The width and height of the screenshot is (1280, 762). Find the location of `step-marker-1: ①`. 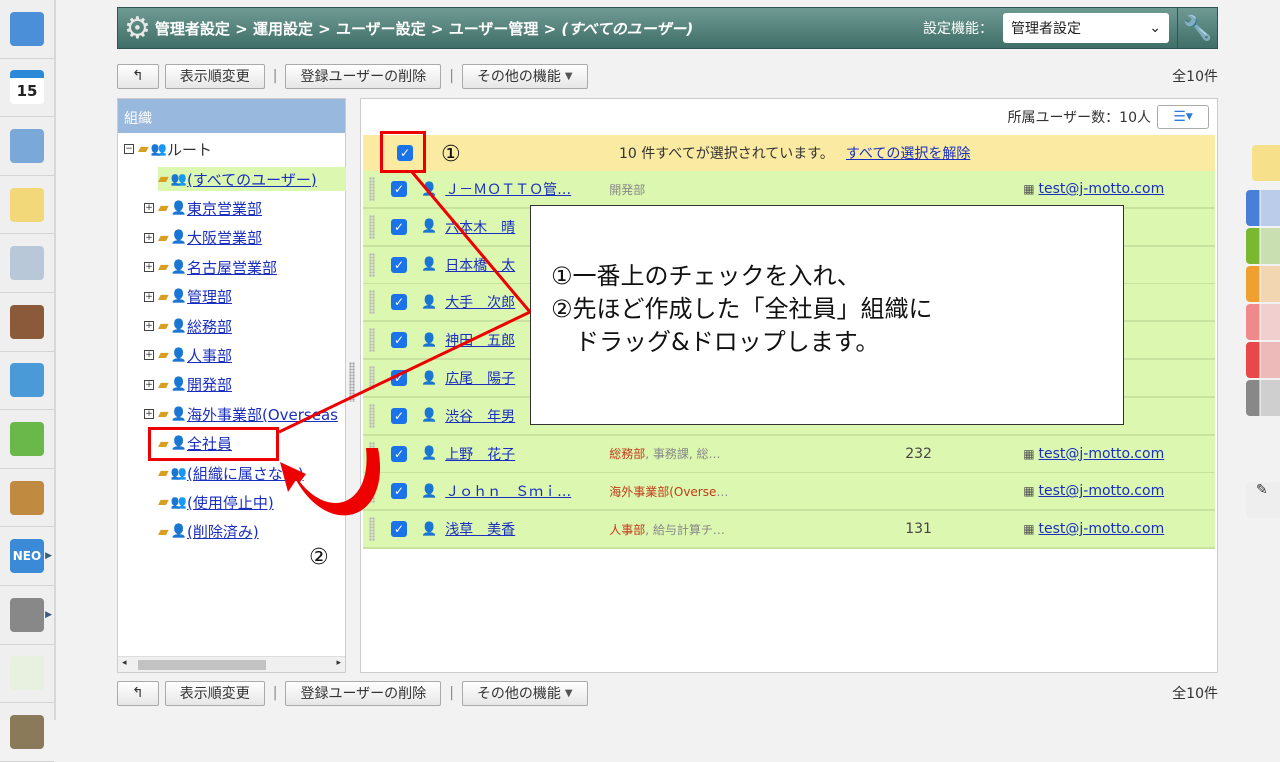

step-marker-1: ① is located at coordinates (451, 154).